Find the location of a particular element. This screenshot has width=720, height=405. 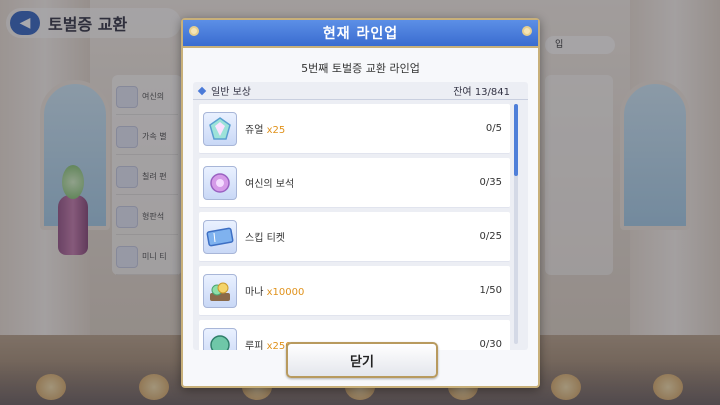

goddess-gem-icon is located at coordinates (220, 182).